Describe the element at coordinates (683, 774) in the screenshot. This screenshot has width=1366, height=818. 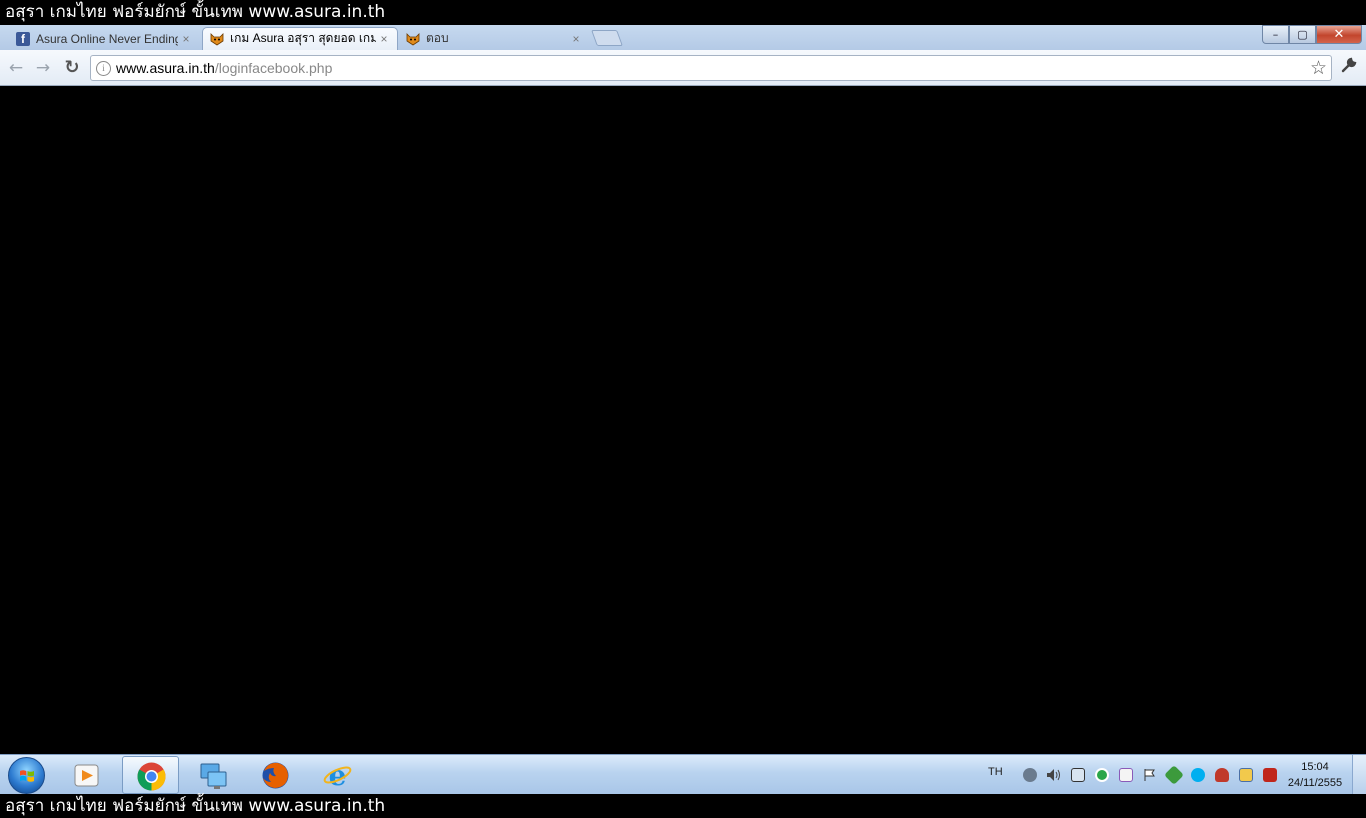
I see `taskbar: e TH 15:04 24/11/2555` at that location.